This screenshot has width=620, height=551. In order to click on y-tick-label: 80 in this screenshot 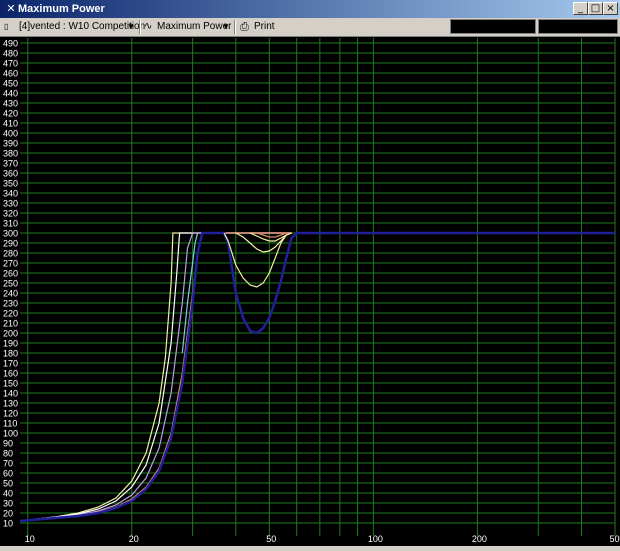, I will do `click(8, 454)`.